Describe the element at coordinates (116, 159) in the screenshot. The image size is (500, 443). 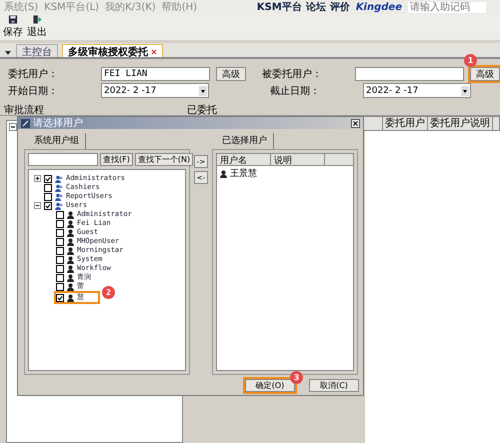
I see `find-button: 查找(F)` at that location.